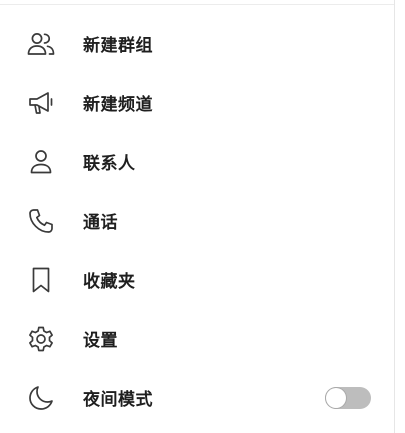  Describe the element at coordinates (100, 223) in the screenshot. I see `menu-item-label: 通话` at that location.